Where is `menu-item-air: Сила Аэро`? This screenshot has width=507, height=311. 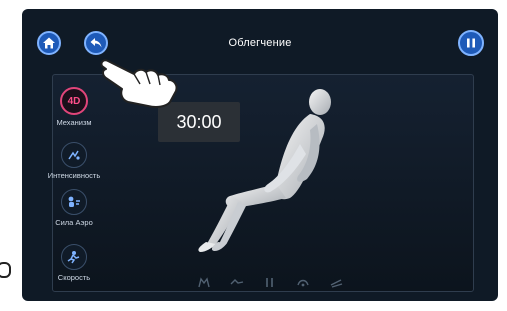
menu-item-air: Сила Аэро is located at coordinates (74, 208).